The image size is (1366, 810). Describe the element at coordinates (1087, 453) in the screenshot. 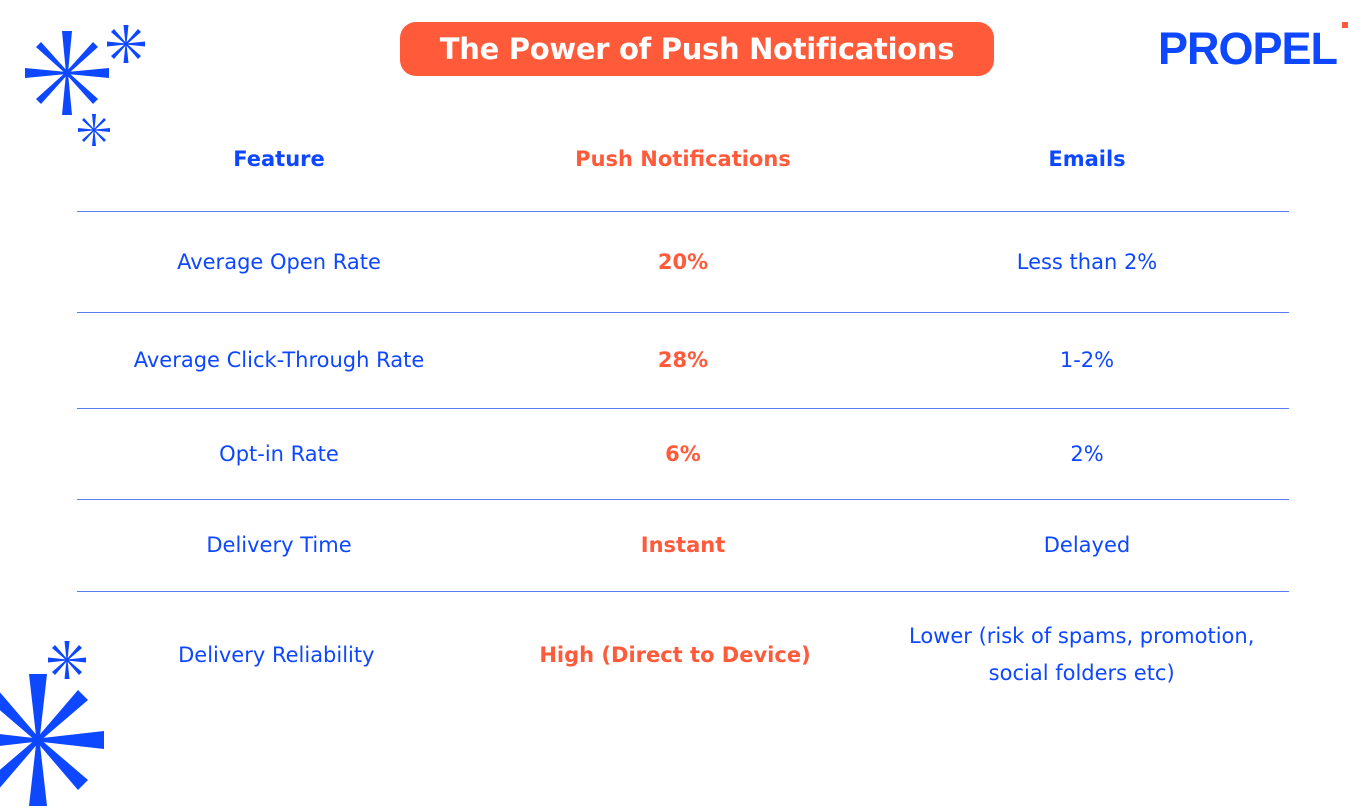

I see `email-value-cell: 2%` at that location.